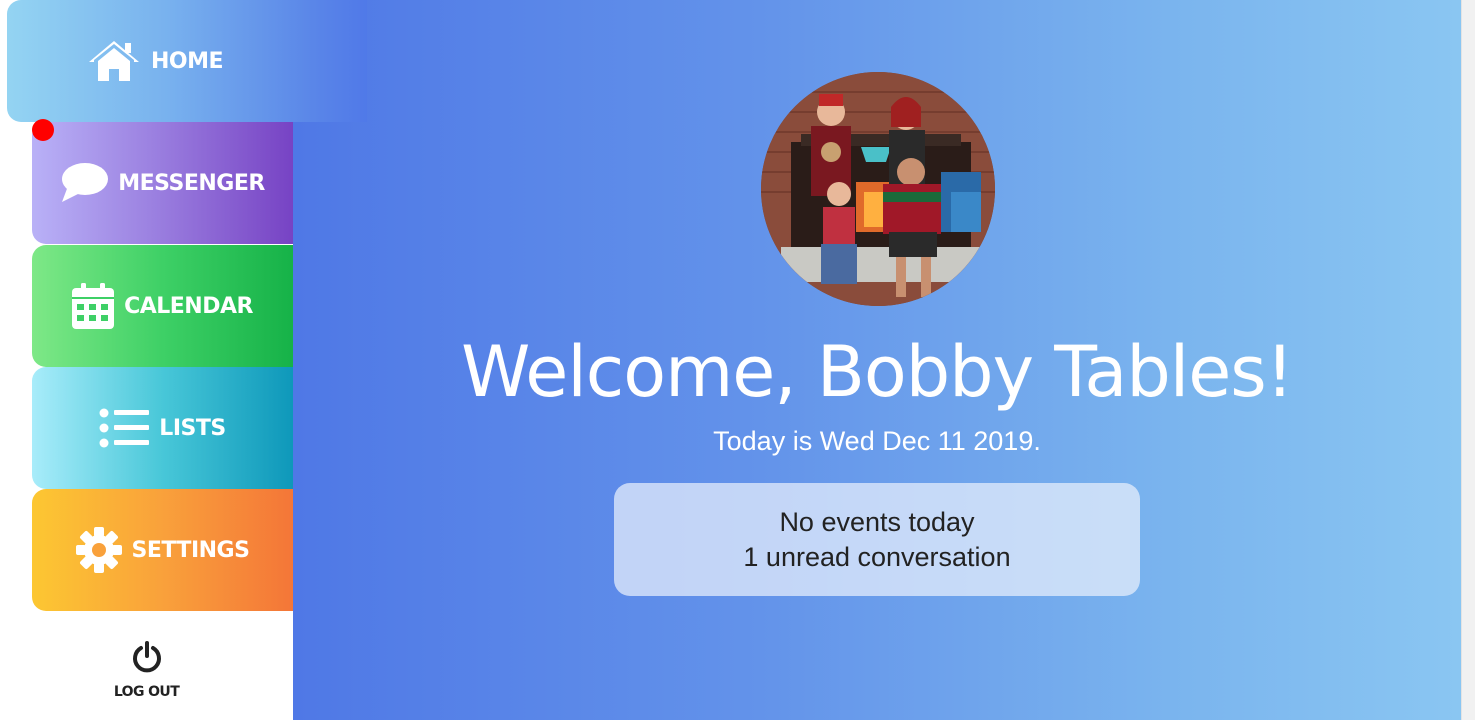 The image size is (1475, 720). Describe the element at coordinates (191, 183) in the screenshot. I see `nav-messenger-label: MESSENGER` at that location.